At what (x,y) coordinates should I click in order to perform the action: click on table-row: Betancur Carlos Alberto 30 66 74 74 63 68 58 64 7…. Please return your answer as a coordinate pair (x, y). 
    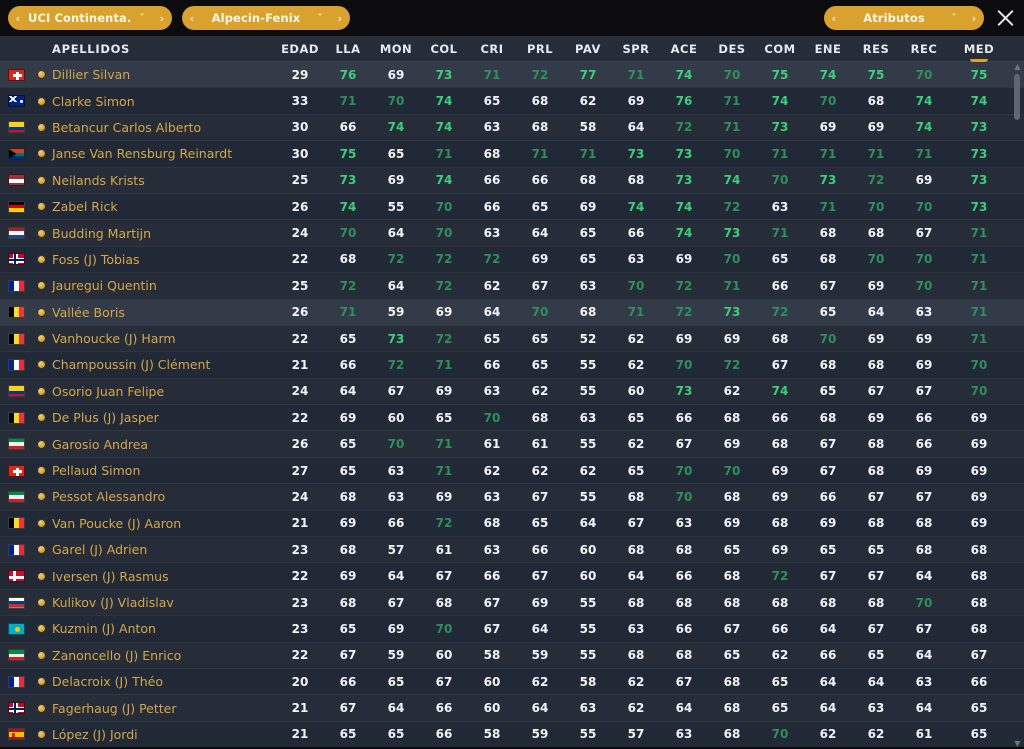
    Looking at the image, I should click on (512, 128).